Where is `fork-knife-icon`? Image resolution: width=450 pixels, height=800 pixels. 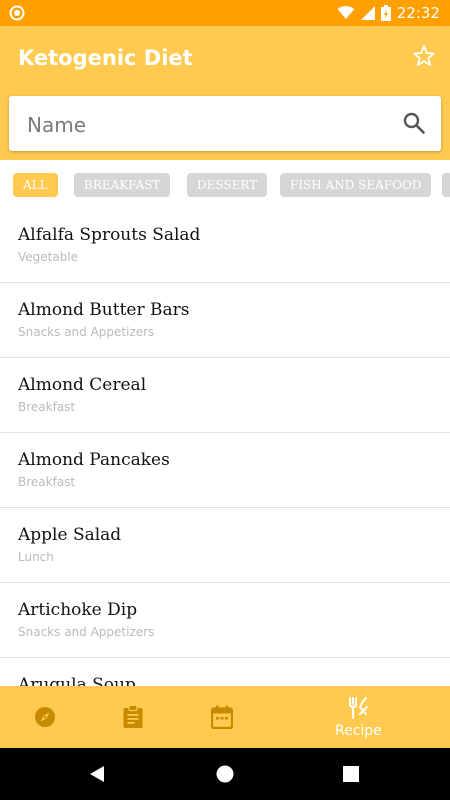
fork-knife-icon is located at coordinates (358, 708).